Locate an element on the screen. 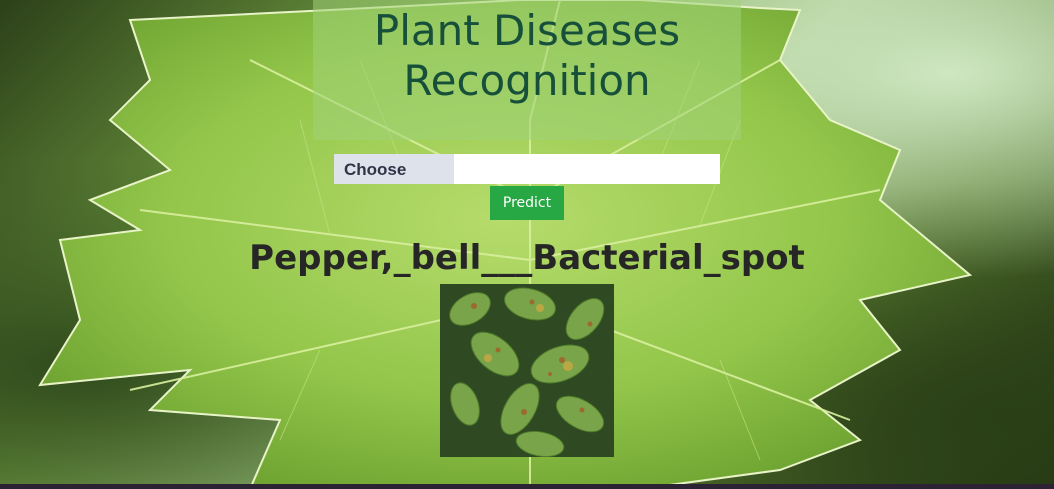 The height and width of the screenshot is (489, 1054). title-banner: Plant Diseases Recognition is located at coordinates (527, 70).